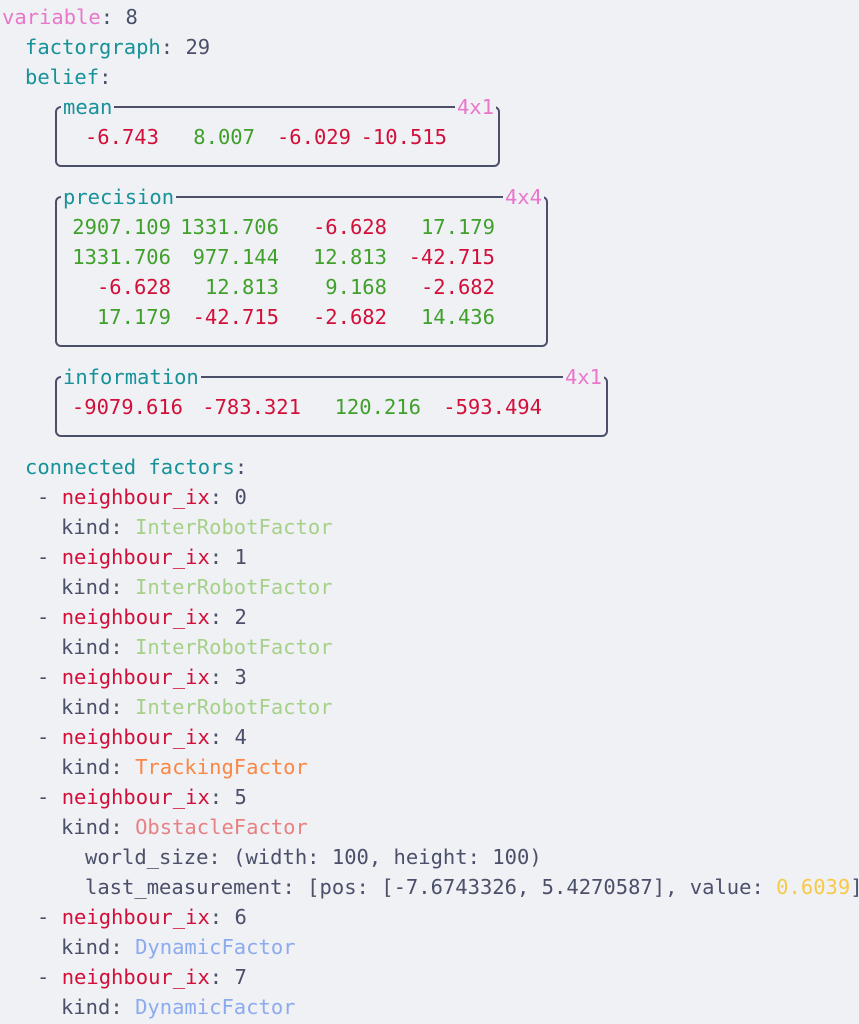  What do you see at coordinates (131, 377) in the screenshot?
I see `information-title: information` at bounding box center [131, 377].